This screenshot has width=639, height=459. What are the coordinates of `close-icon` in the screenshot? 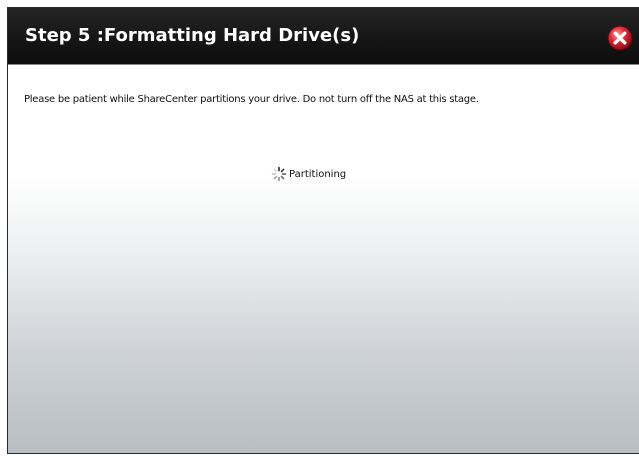 It's located at (620, 38).